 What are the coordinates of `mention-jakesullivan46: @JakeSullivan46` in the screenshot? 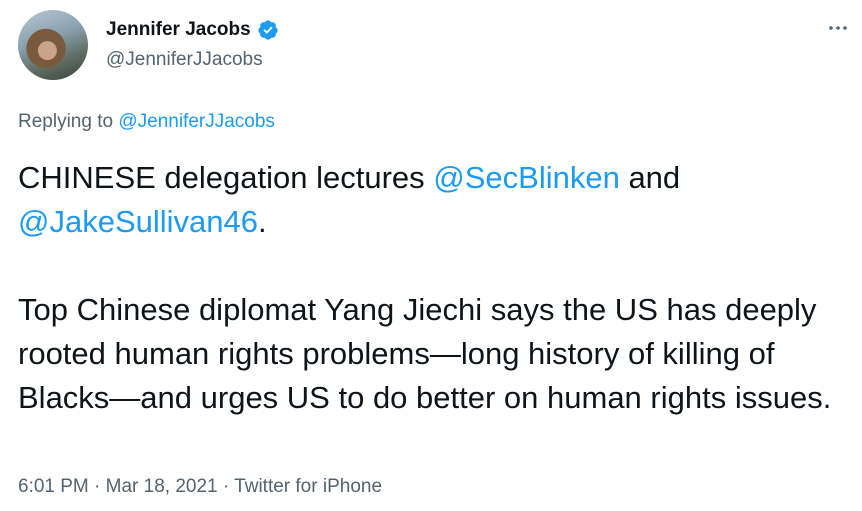 It's located at (138, 221).